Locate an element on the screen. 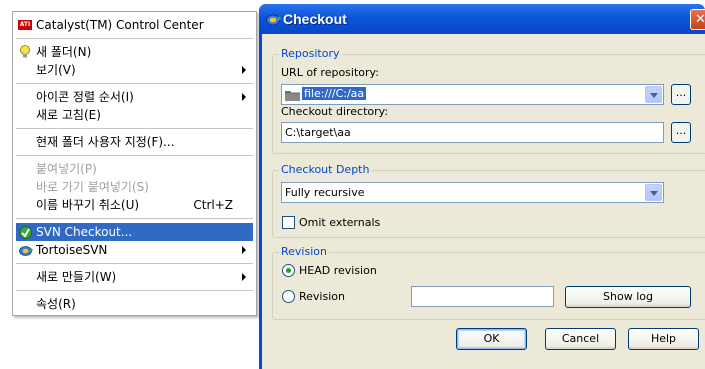 This screenshot has width=705, height=369. menu-item-refresh: 새로 고침(E) is located at coordinates (134, 115).